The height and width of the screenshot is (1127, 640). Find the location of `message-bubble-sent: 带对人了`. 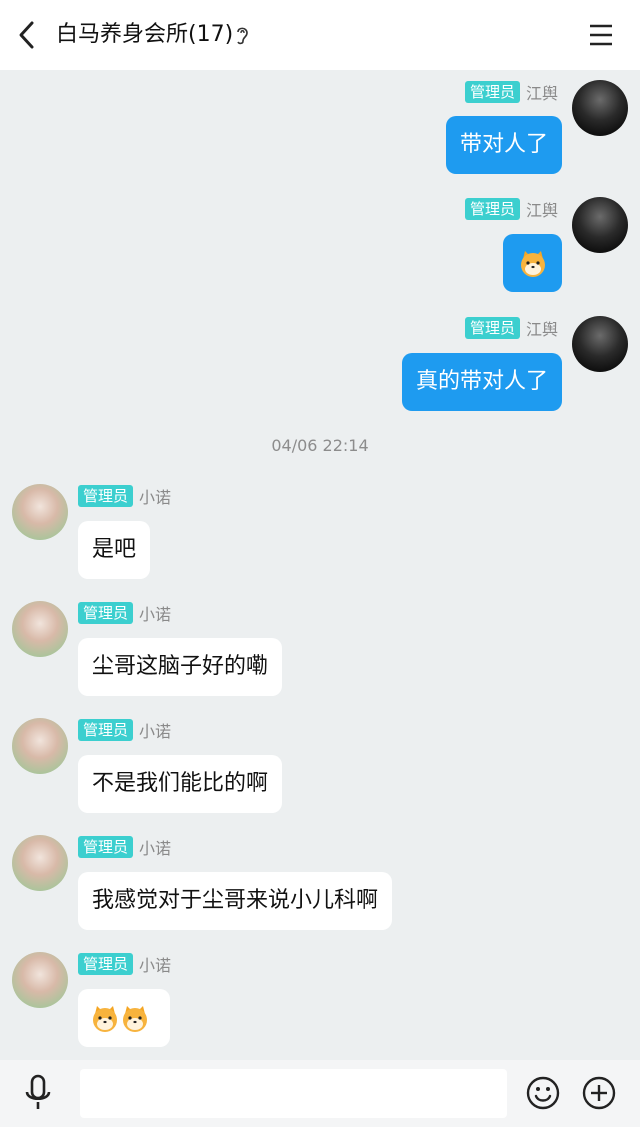

message-bubble-sent: 带对人了 is located at coordinates (503, 145).